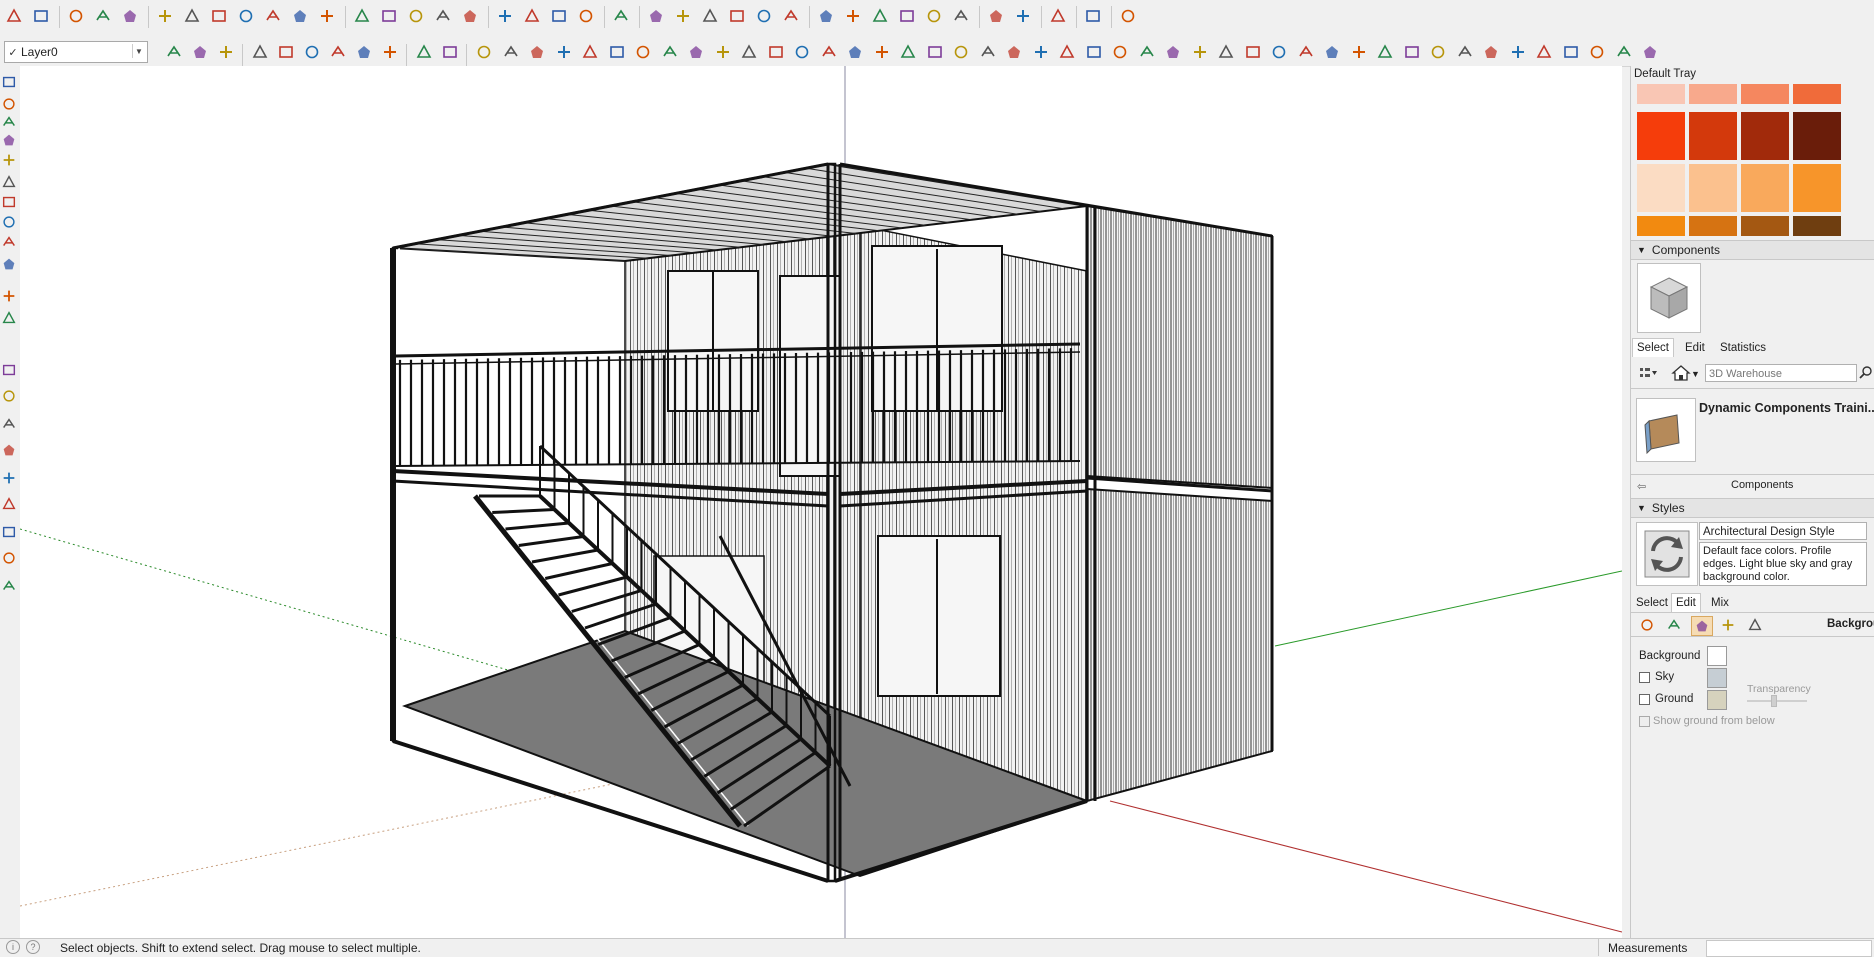 The height and width of the screenshot is (957, 1874). What do you see at coordinates (470, 16) in the screenshot?
I see `zoom-extents-icon` at bounding box center [470, 16].